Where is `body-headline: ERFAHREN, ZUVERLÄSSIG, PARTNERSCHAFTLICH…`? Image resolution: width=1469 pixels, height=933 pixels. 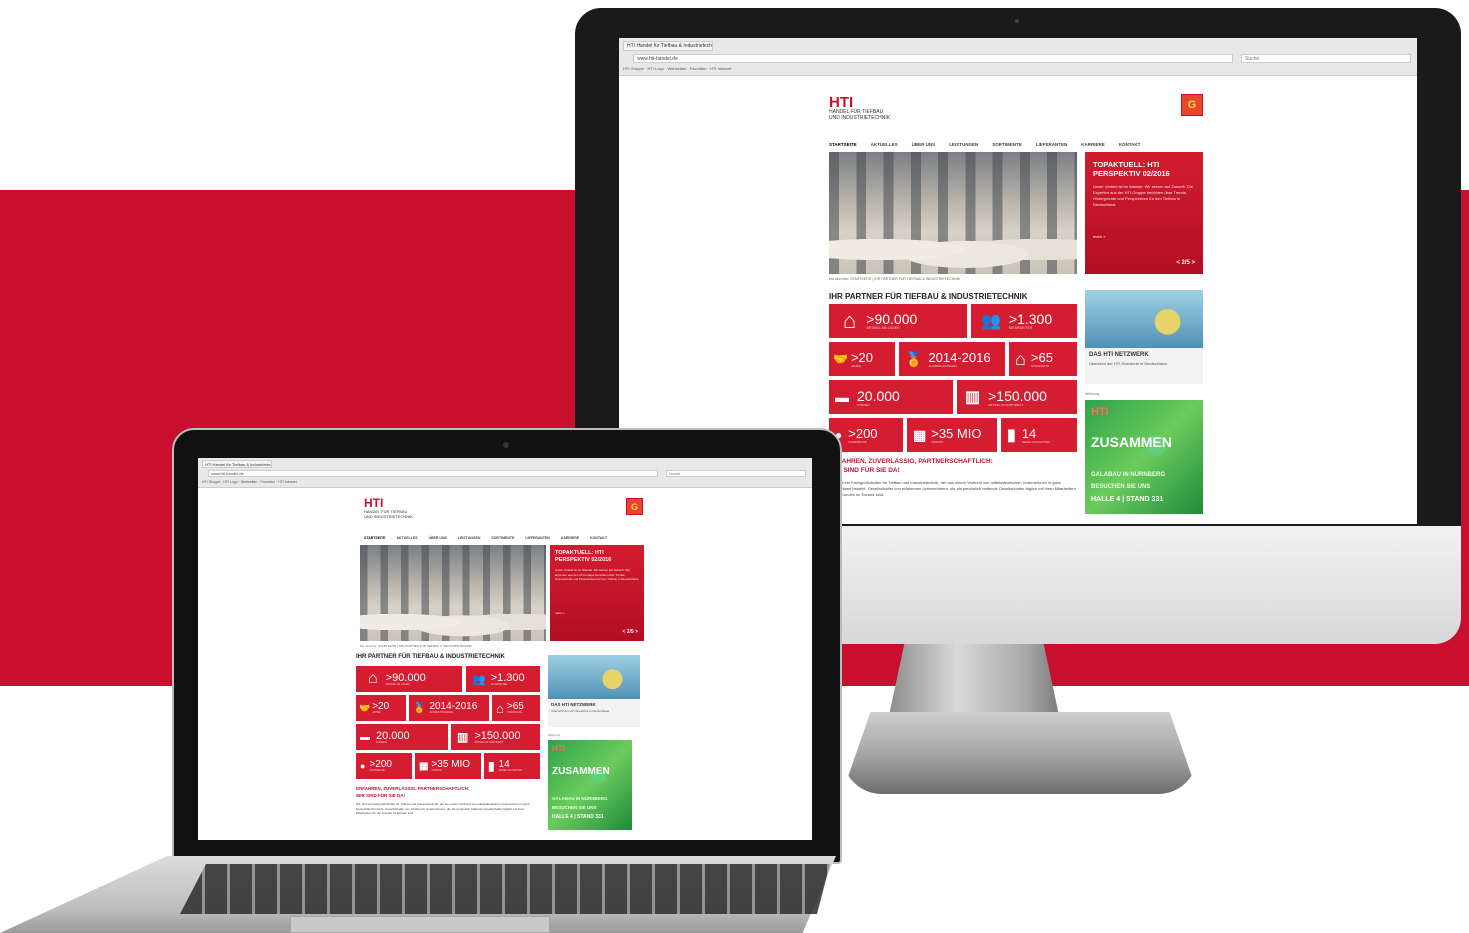 body-headline: ERFAHREN, ZUVERLÄSSIG, PARTNERSCHAFTLICH… is located at coordinates (911, 461).